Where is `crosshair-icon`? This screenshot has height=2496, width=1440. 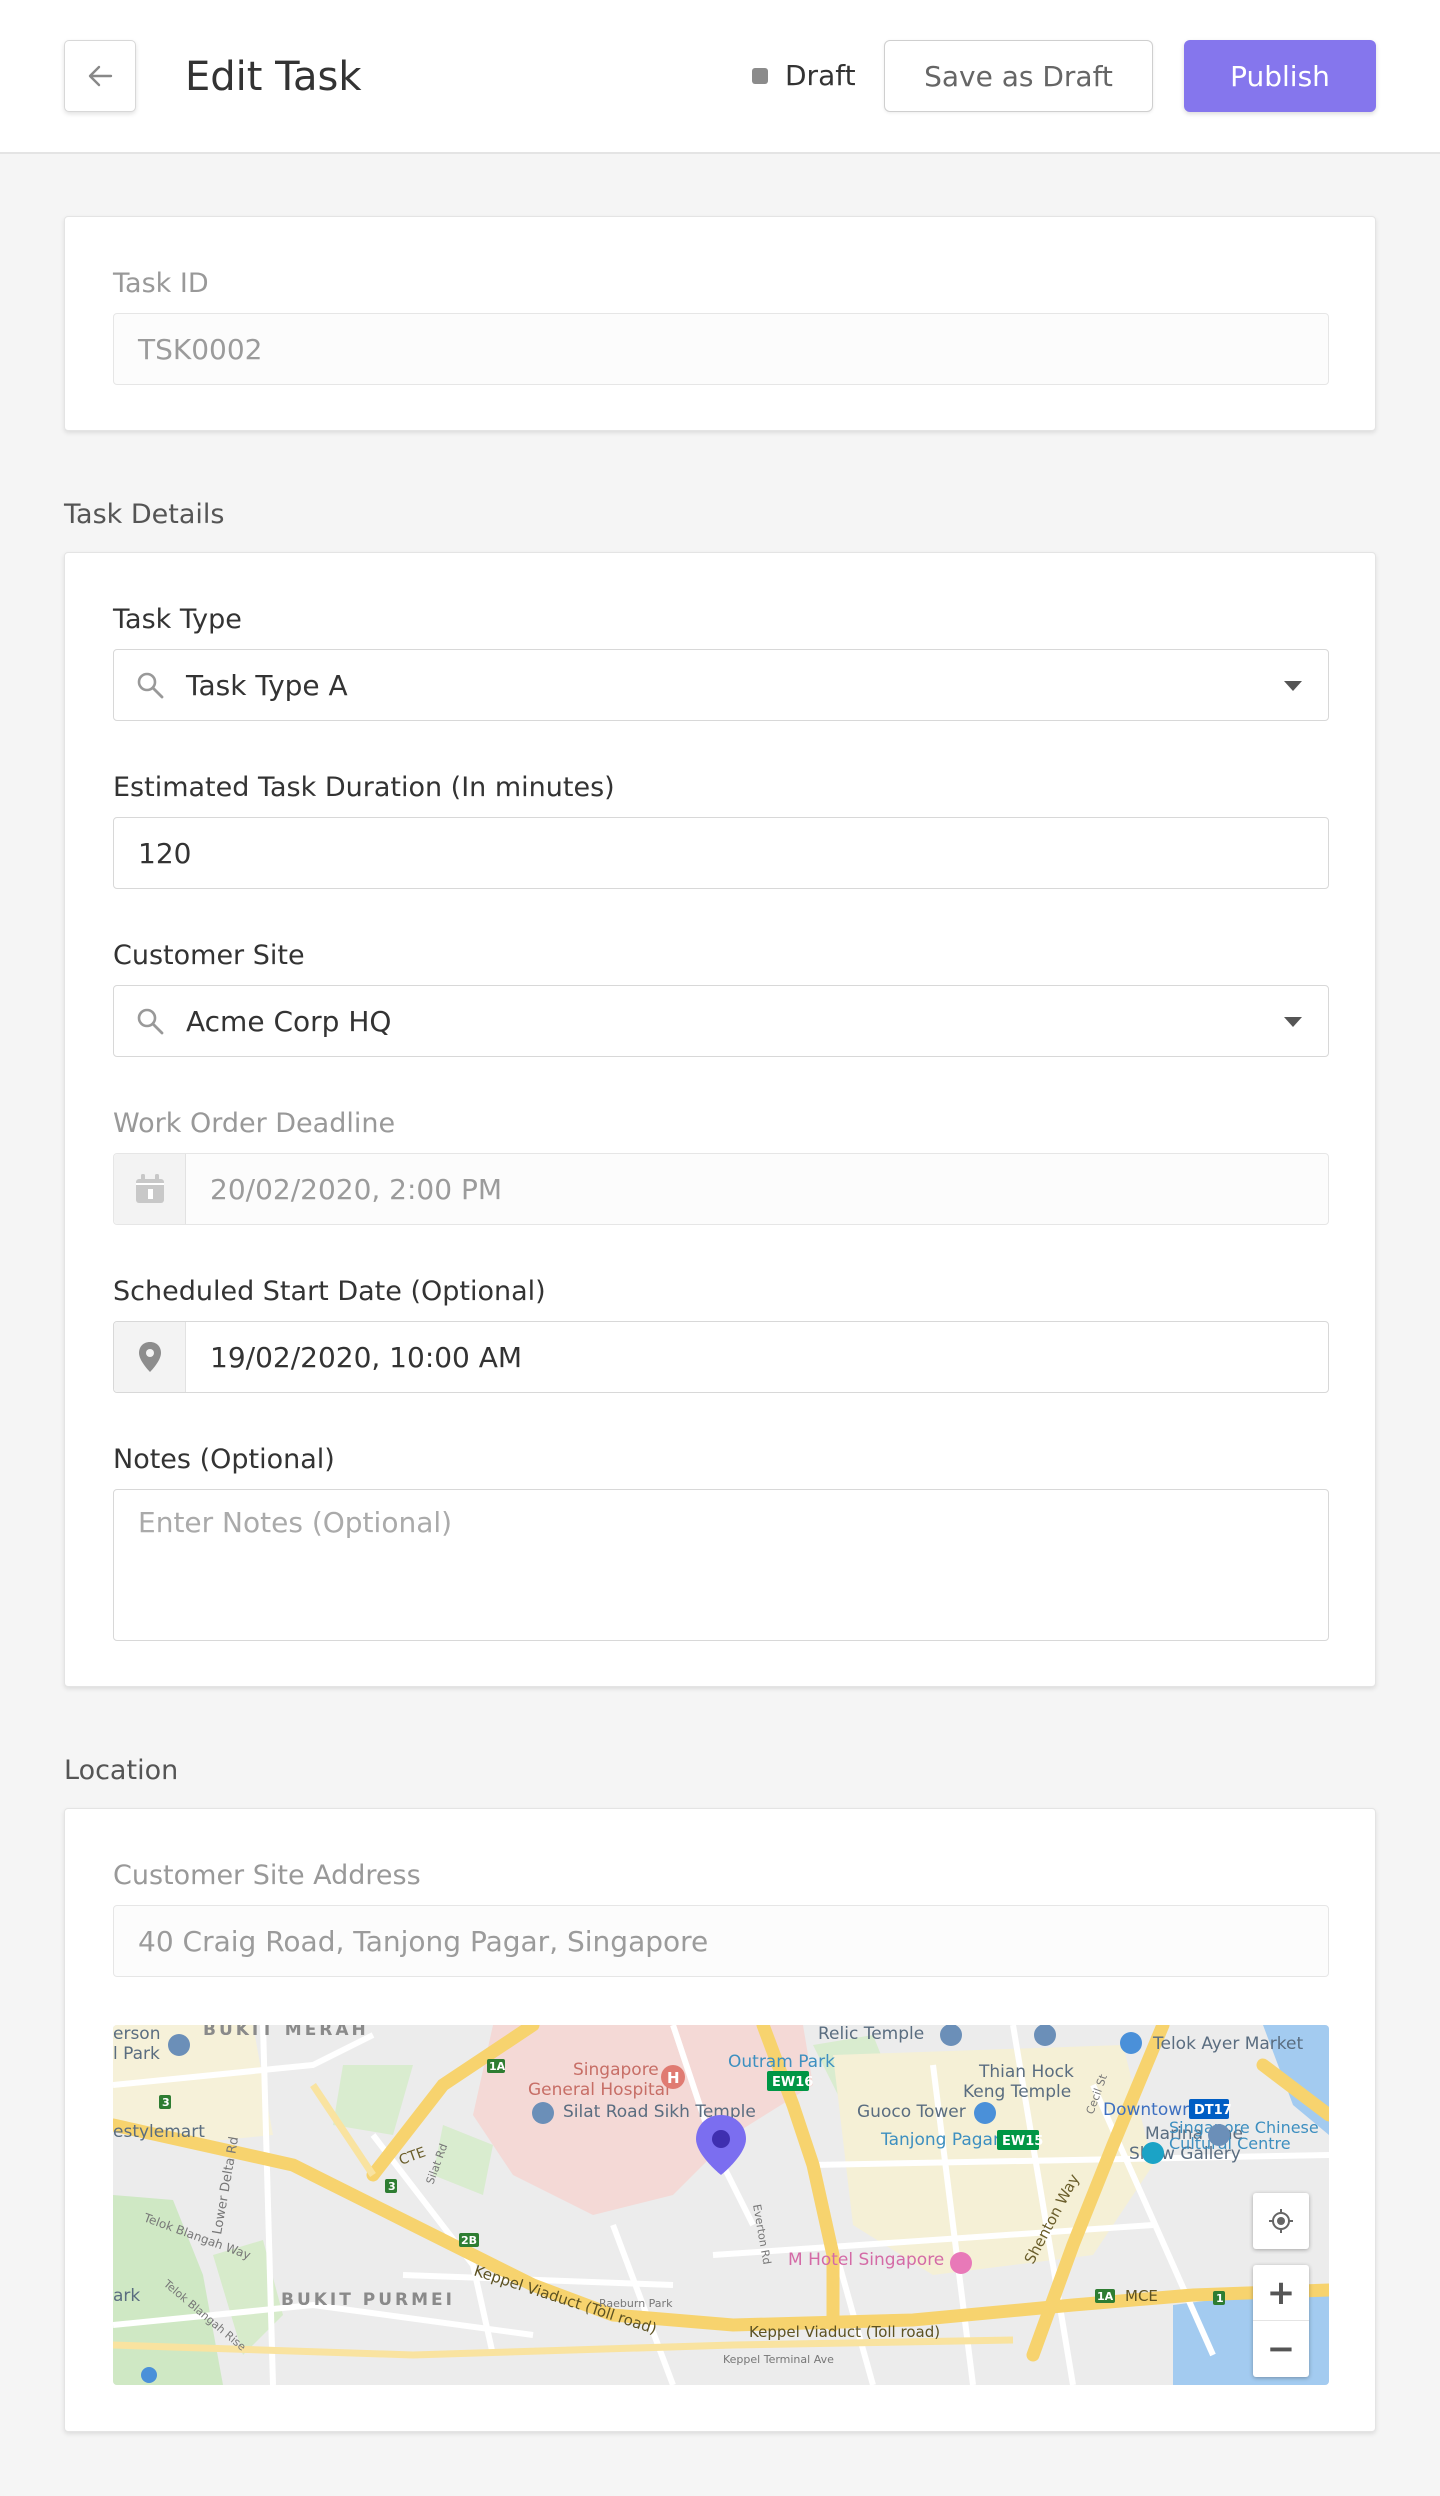 crosshair-icon is located at coordinates (1281, 2221).